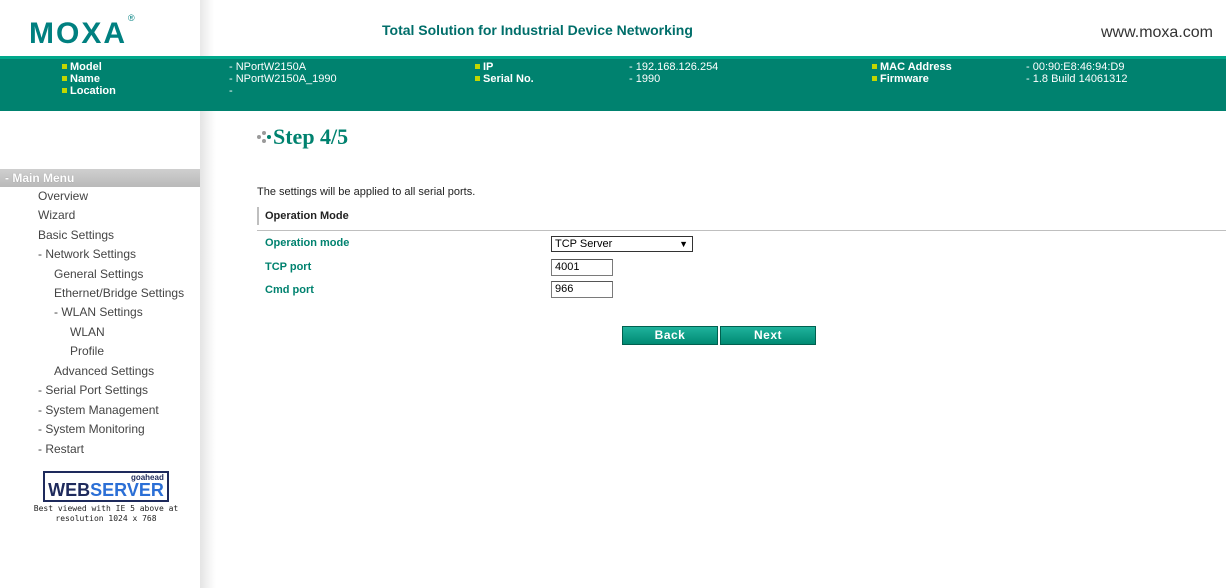  Describe the element at coordinates (268, 67) in the screenshot. I see `model-value: - NPortW2150A` at that location.